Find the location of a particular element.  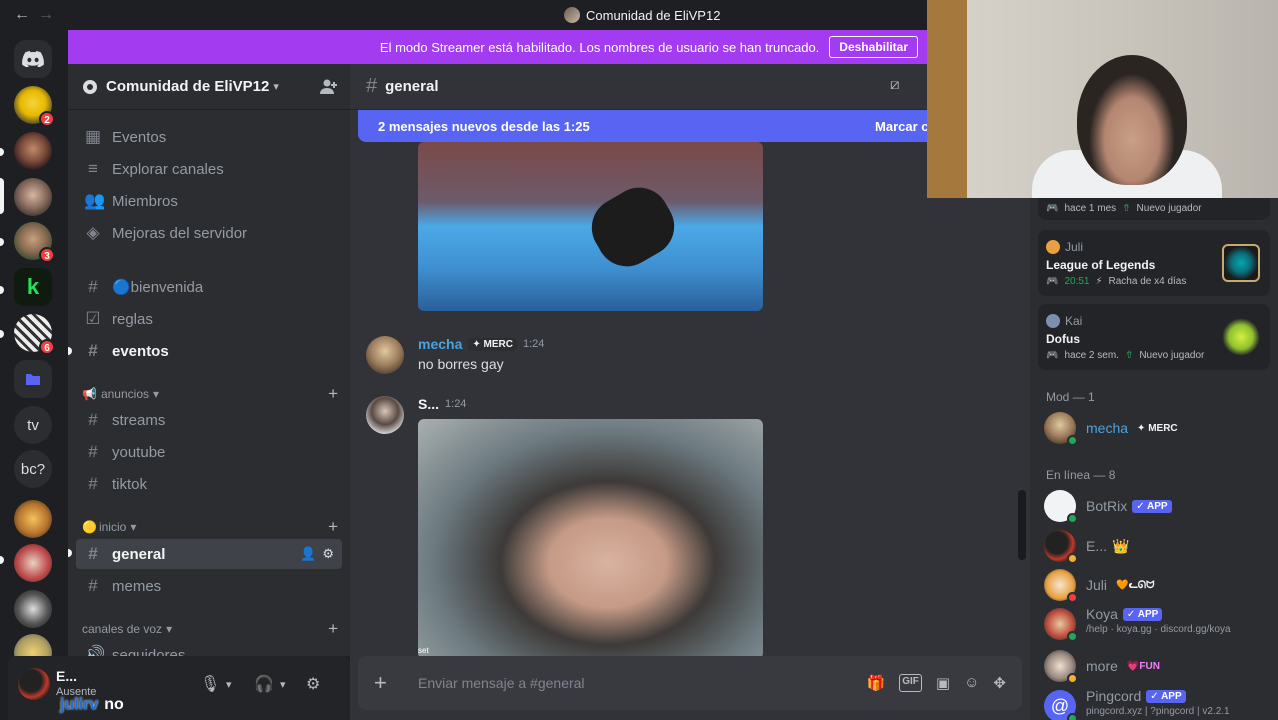

rules-icon: ☑ is located at coordinates (93, 318).